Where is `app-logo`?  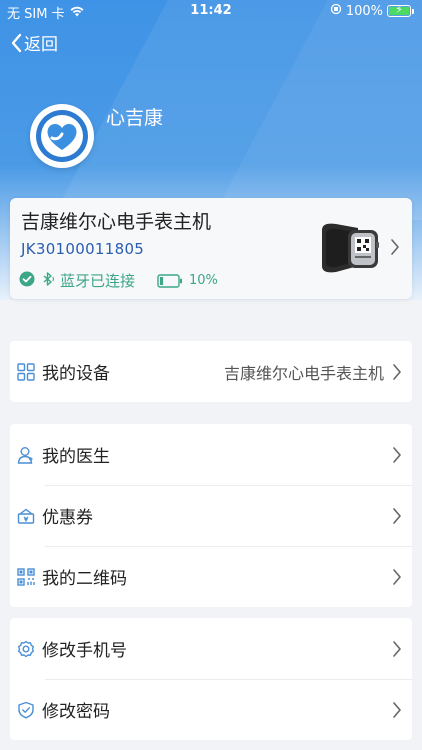
app-logo is located at coordinates (62, 136).